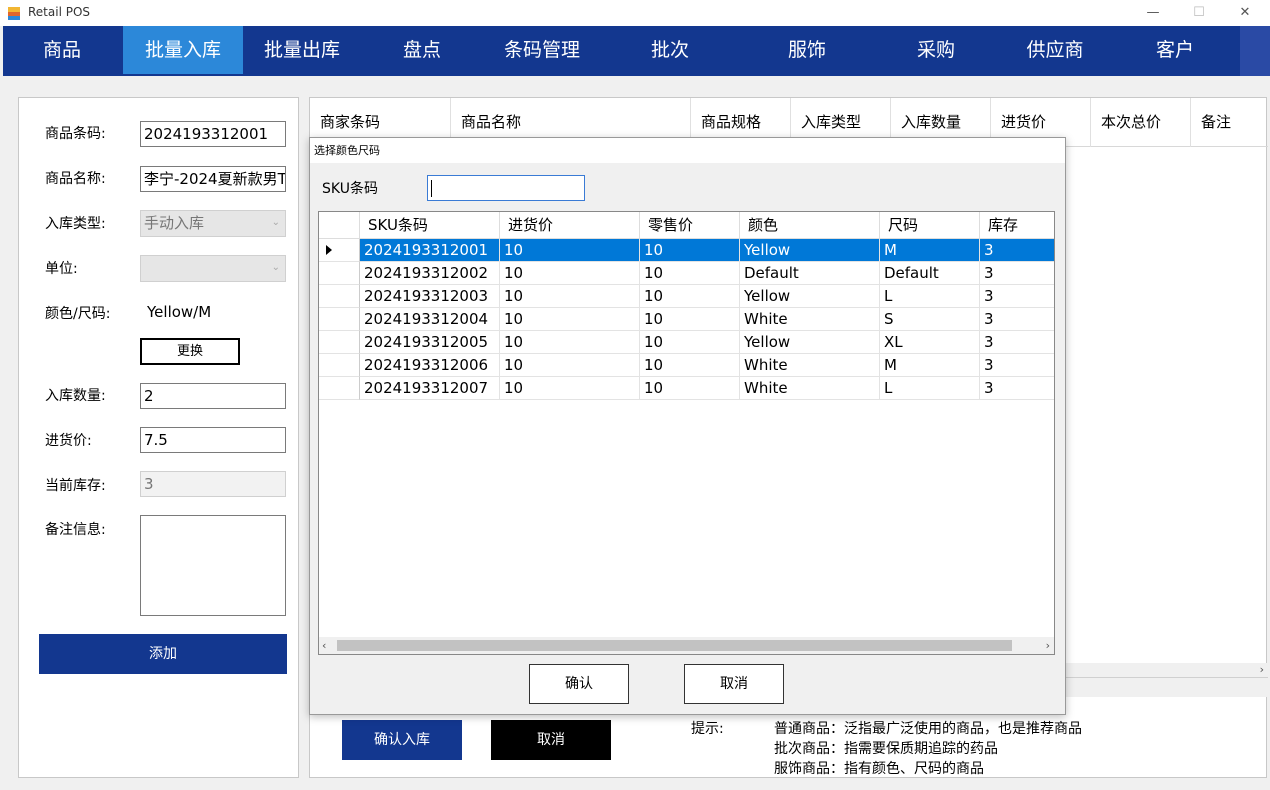  Describe the element at coordinates (430, 388) in the screenshot. I see `cell-sku: 2024193312007` at that location.